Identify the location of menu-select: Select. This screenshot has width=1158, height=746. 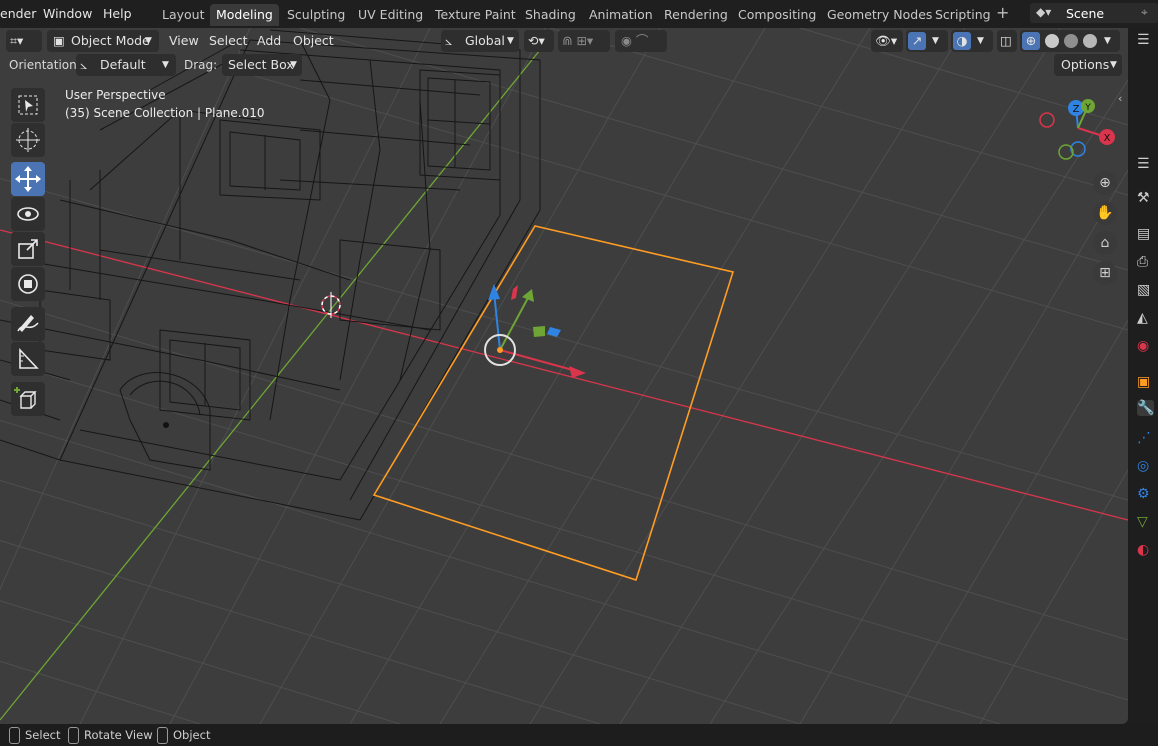
(228, 41).